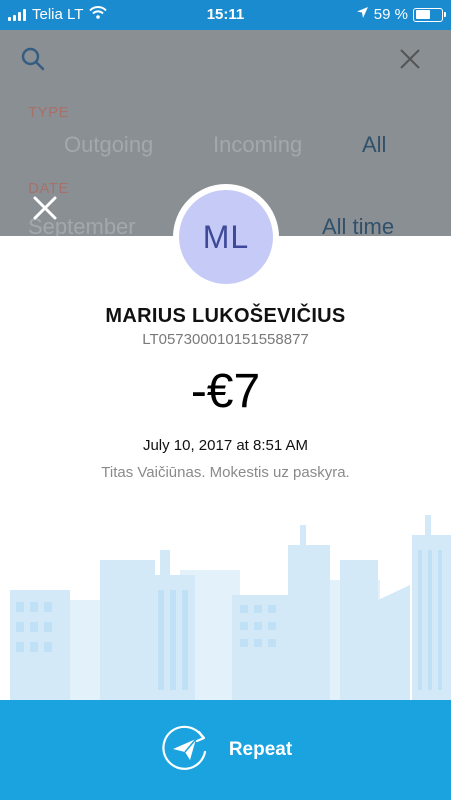  Describe the element at coordinates (374, 145) in the screenshot. I see `type-option-all: All` at that location.